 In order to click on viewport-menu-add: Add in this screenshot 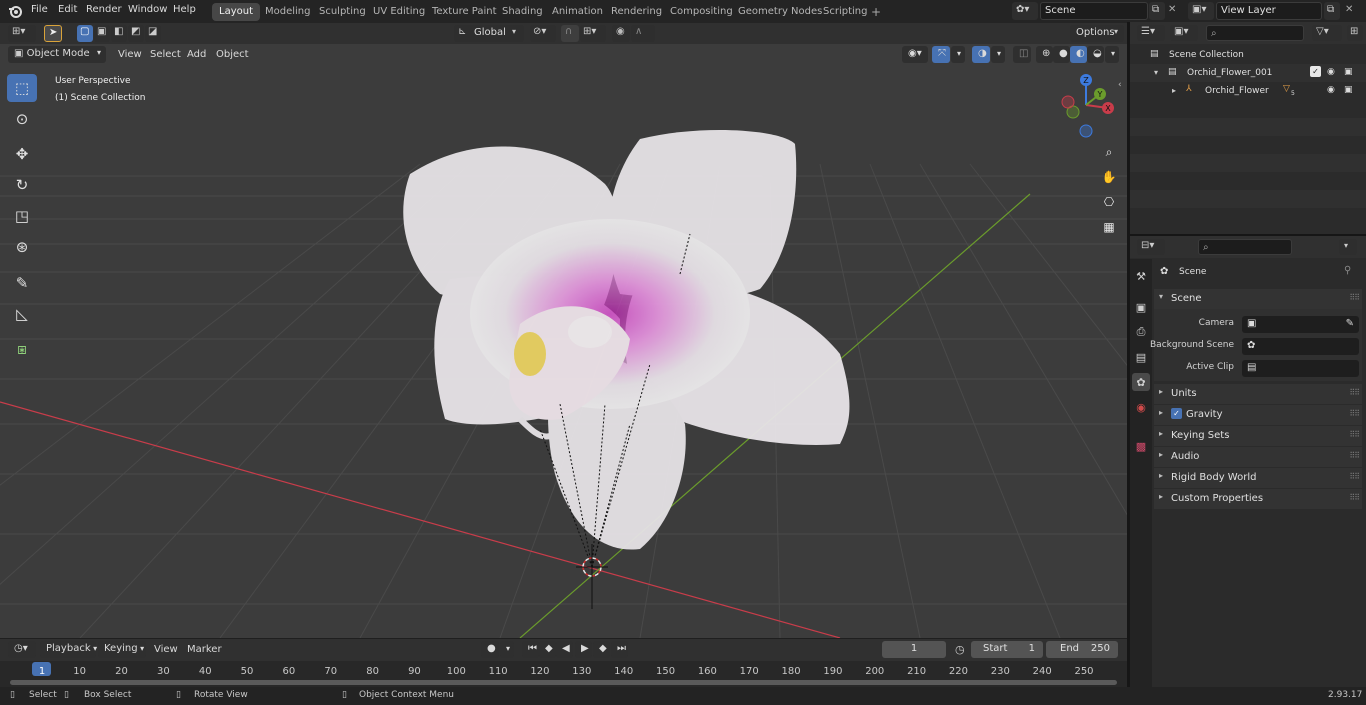, I will do `click(196, 54)`.